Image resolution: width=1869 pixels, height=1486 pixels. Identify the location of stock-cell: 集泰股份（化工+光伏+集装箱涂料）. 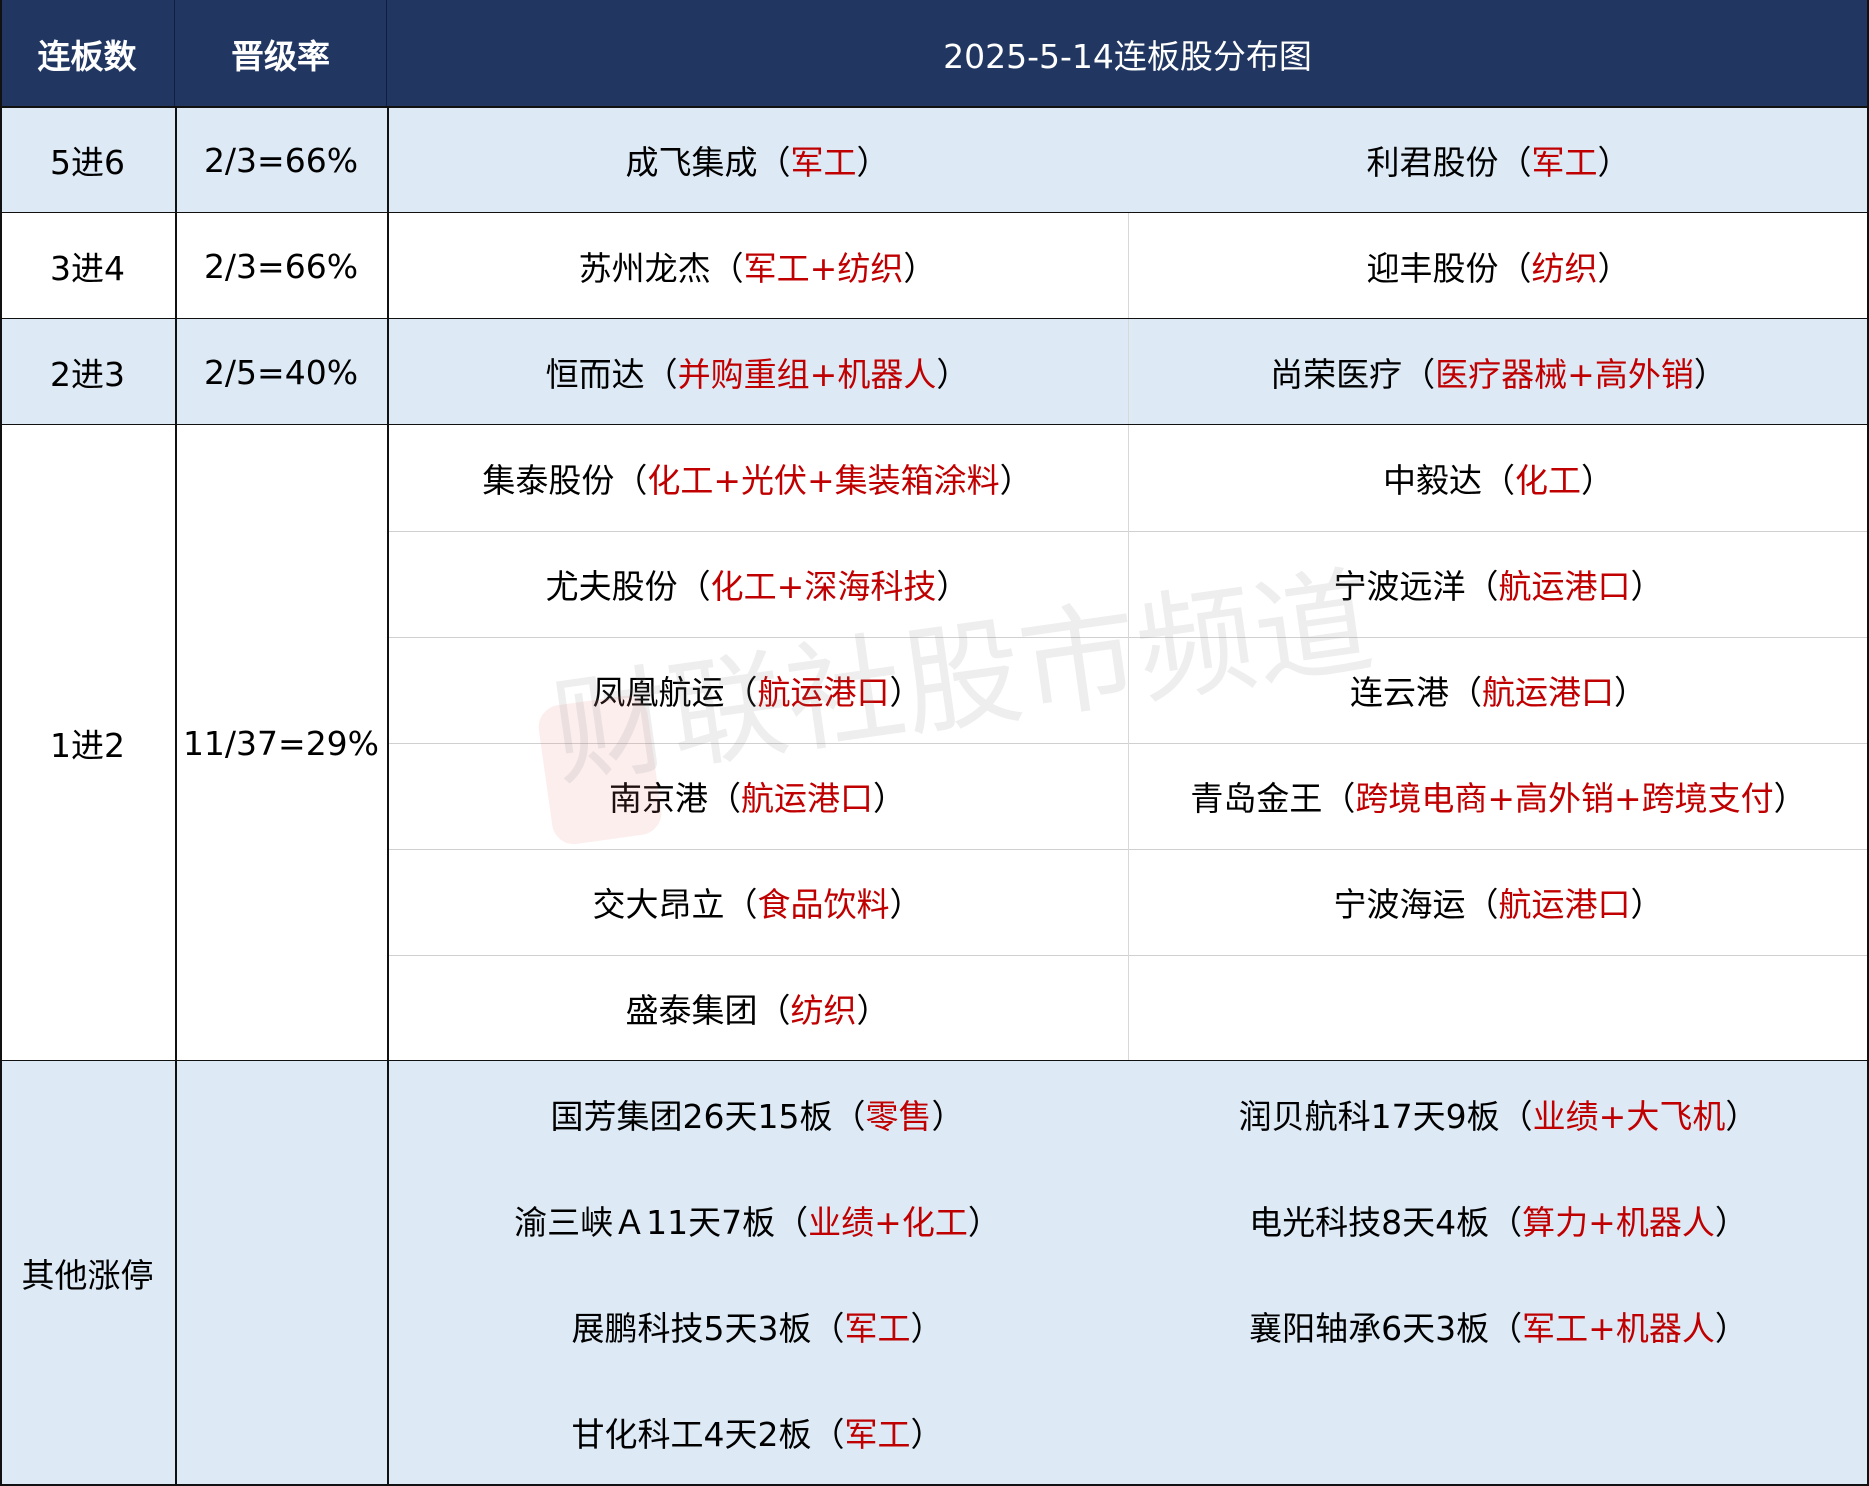
(757, 478).